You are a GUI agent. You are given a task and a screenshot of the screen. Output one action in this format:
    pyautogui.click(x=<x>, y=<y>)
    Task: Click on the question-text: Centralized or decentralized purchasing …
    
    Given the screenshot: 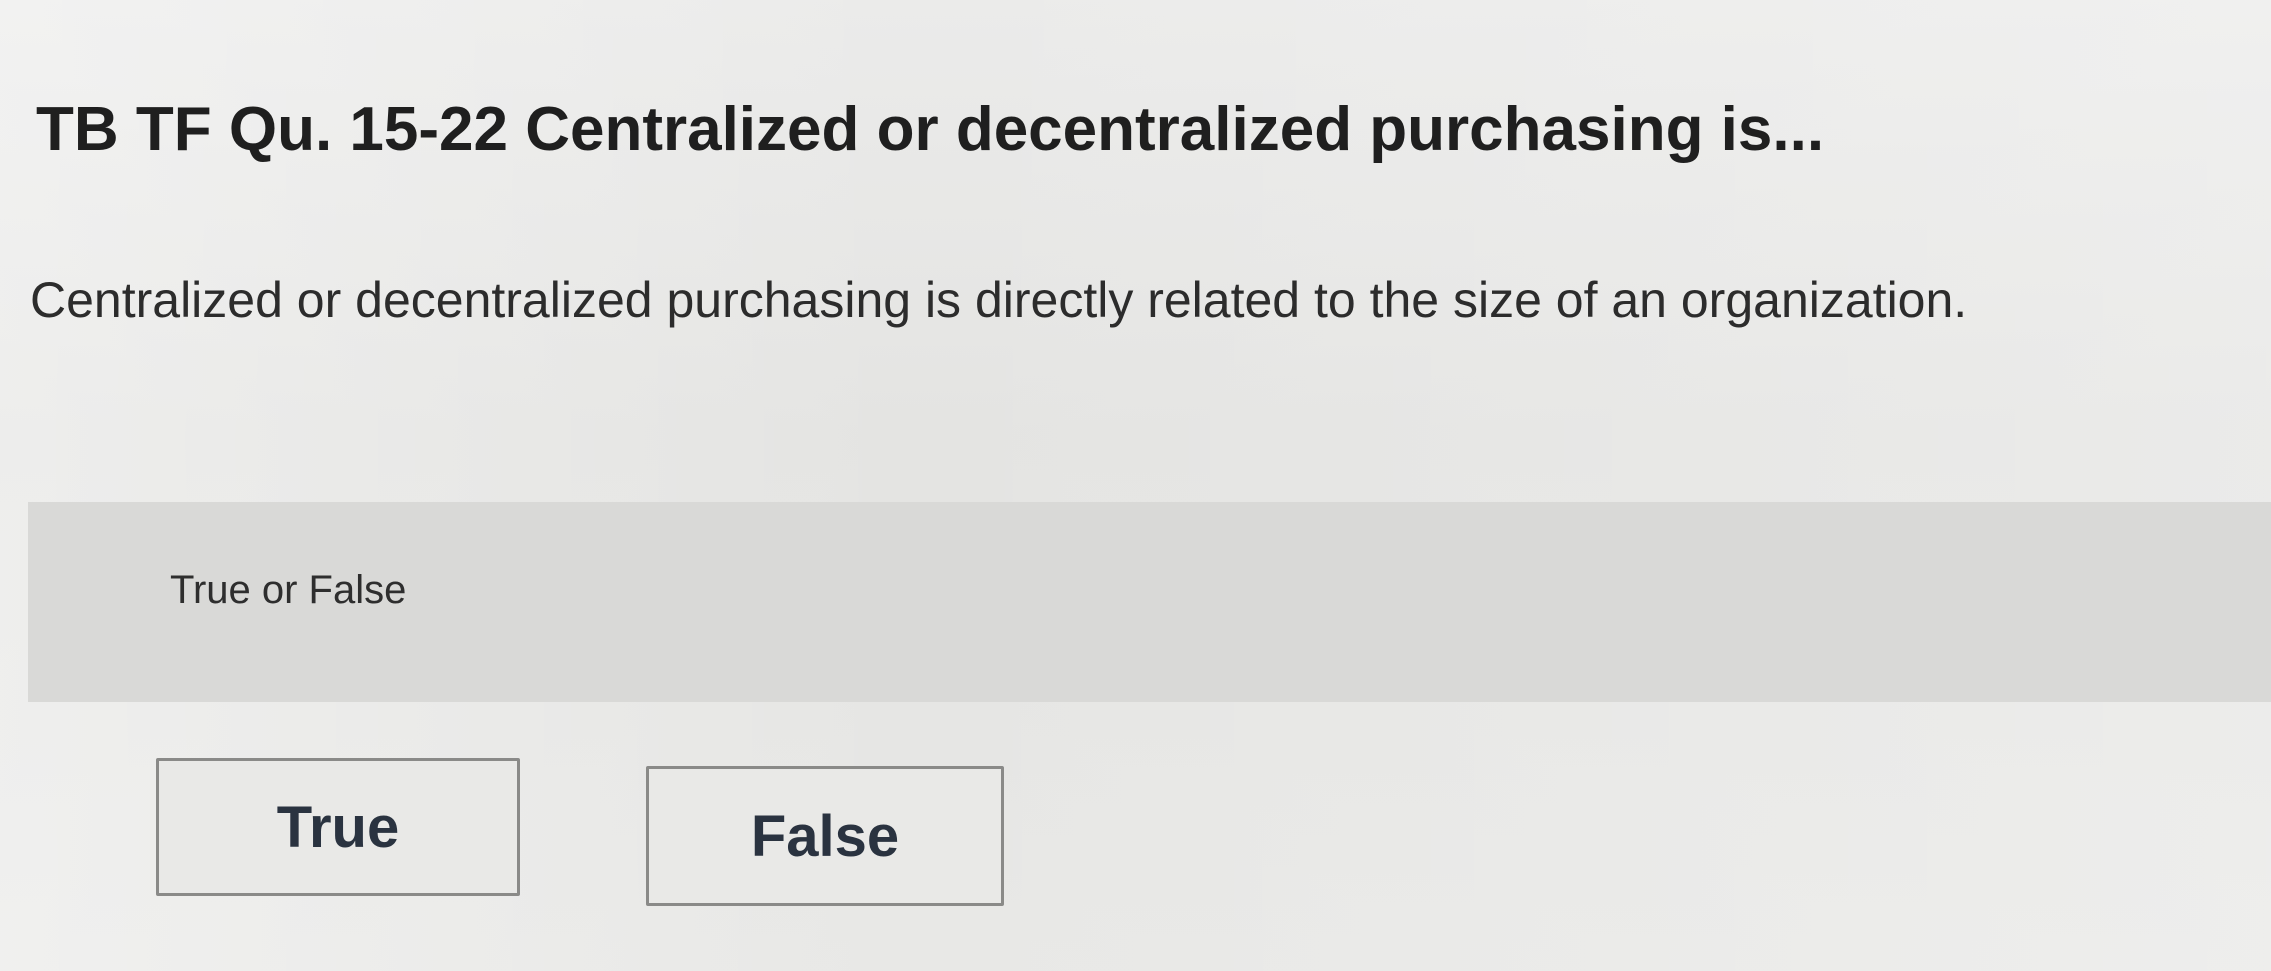 What is the action you would take?
    pyautogui.click(x=999, y=300)
    